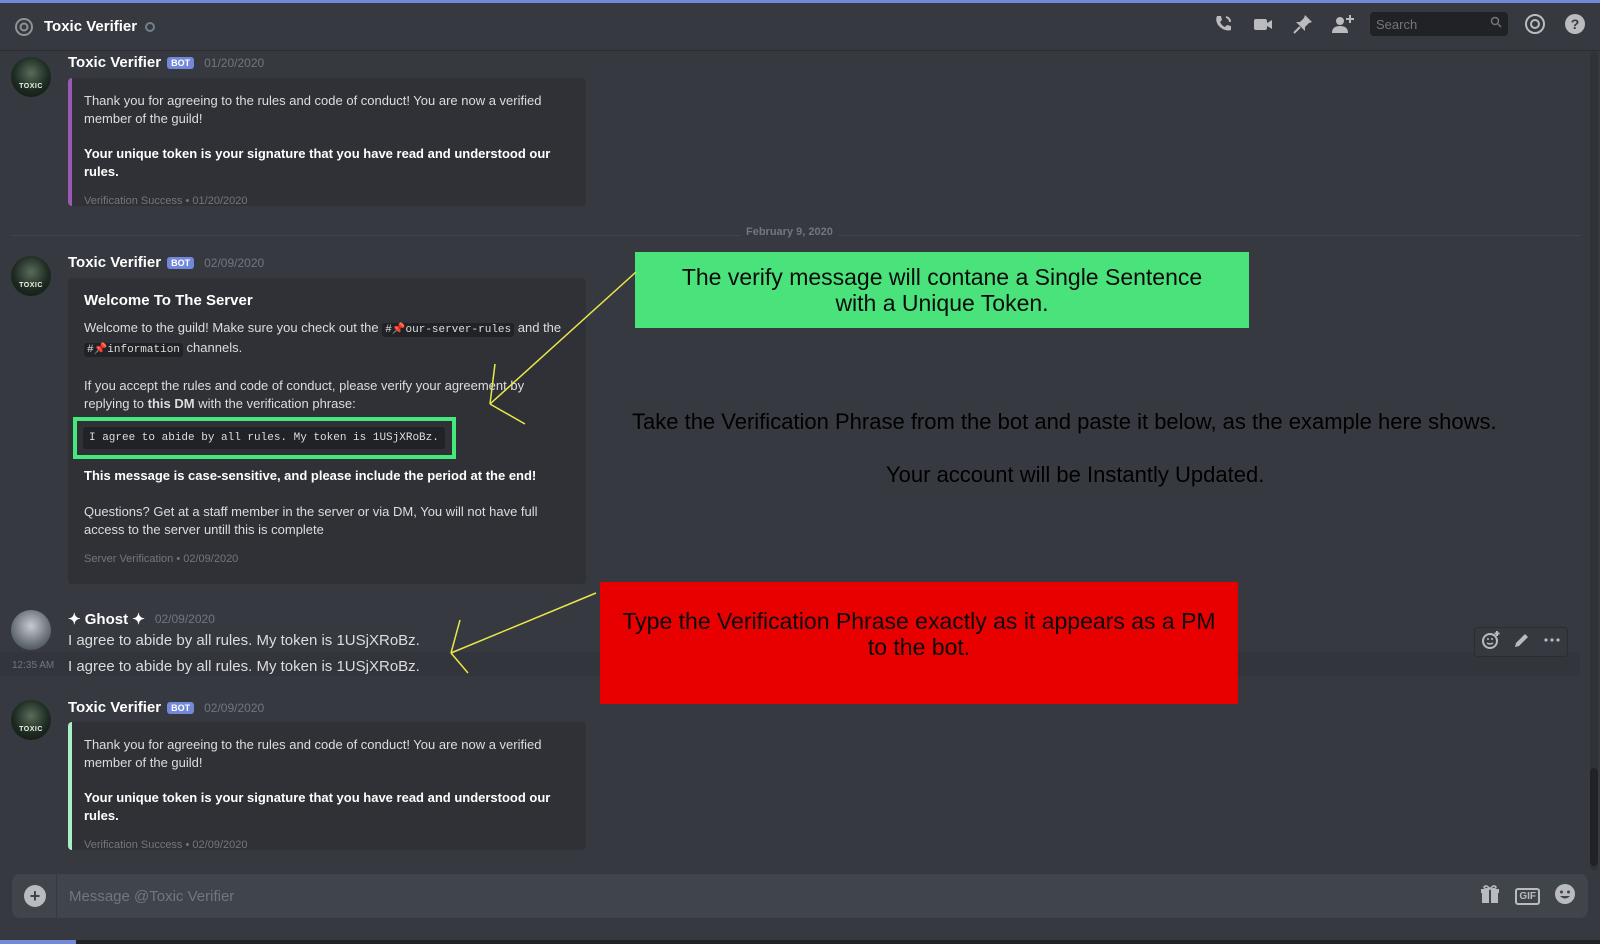  Describe the element at coordinates (800, 942) in the screenshot. I see `bottom-strip` at that location.